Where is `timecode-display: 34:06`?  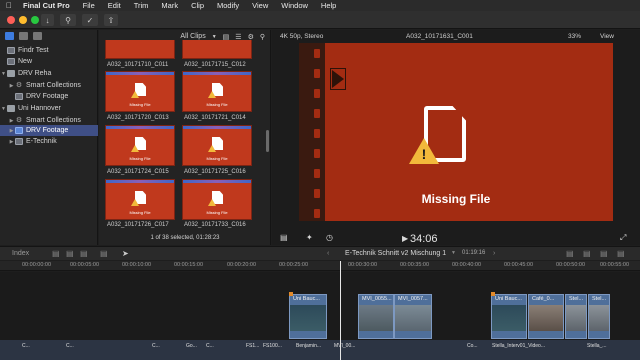 timecode-display: 34:06 is located at coordinates (424, 239).